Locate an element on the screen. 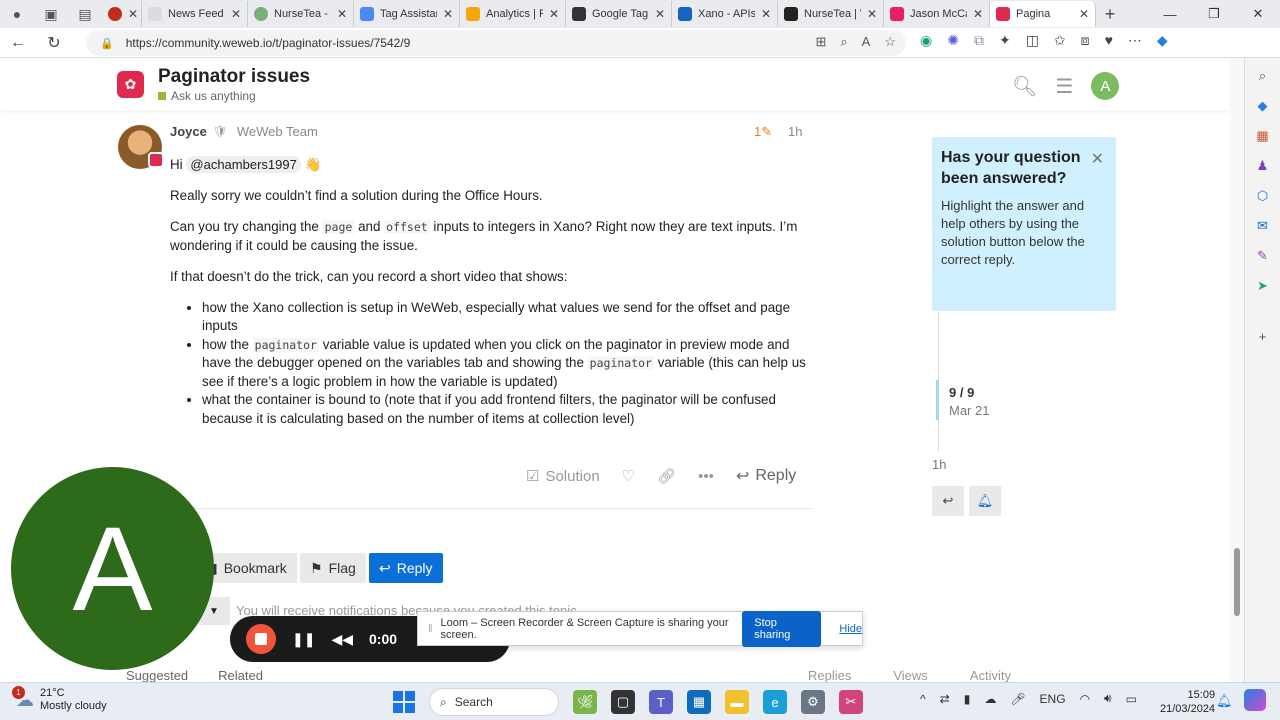  browser-tab: Analytics | F ✕ is located at coordinates (513, 14).